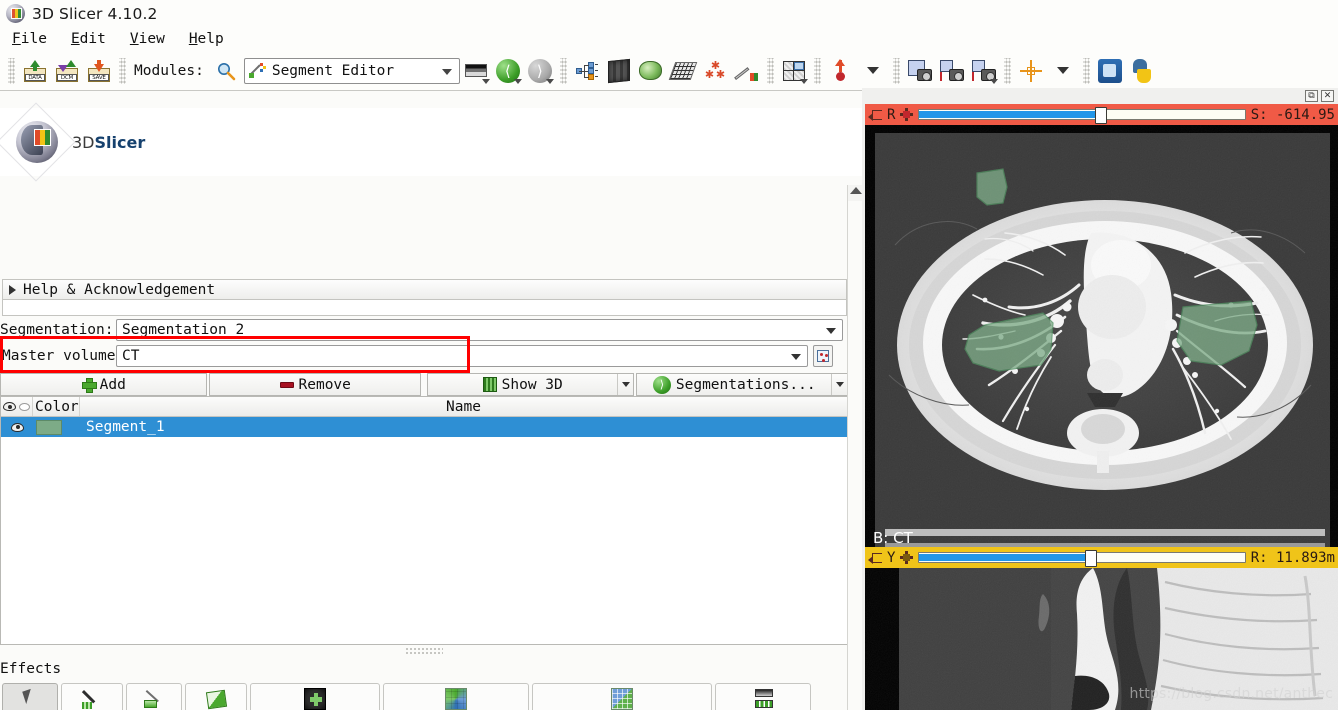 The width and height of the screenshot is (1338, 710). I want to click on effect-paint-button: Paint, so click(92, 696).